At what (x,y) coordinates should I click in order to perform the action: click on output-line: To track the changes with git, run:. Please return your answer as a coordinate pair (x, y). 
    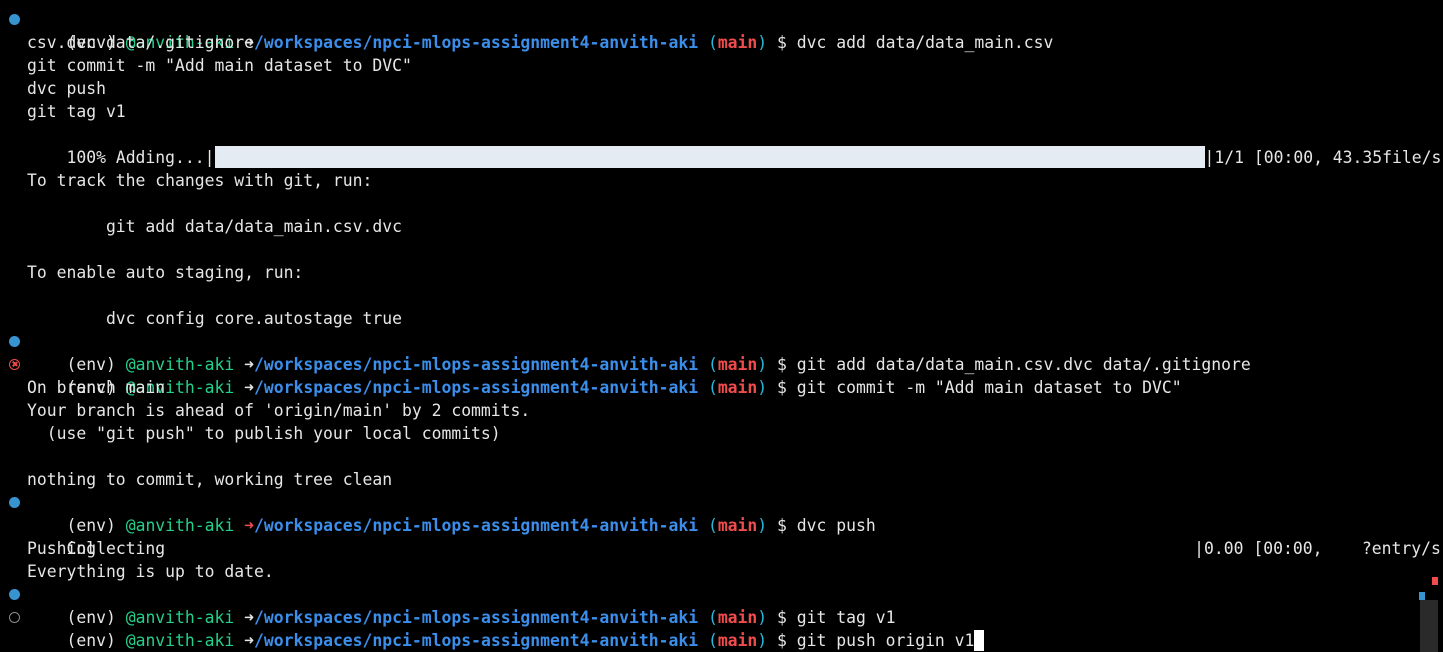
    Looking at the image, I should click on (200, 180).